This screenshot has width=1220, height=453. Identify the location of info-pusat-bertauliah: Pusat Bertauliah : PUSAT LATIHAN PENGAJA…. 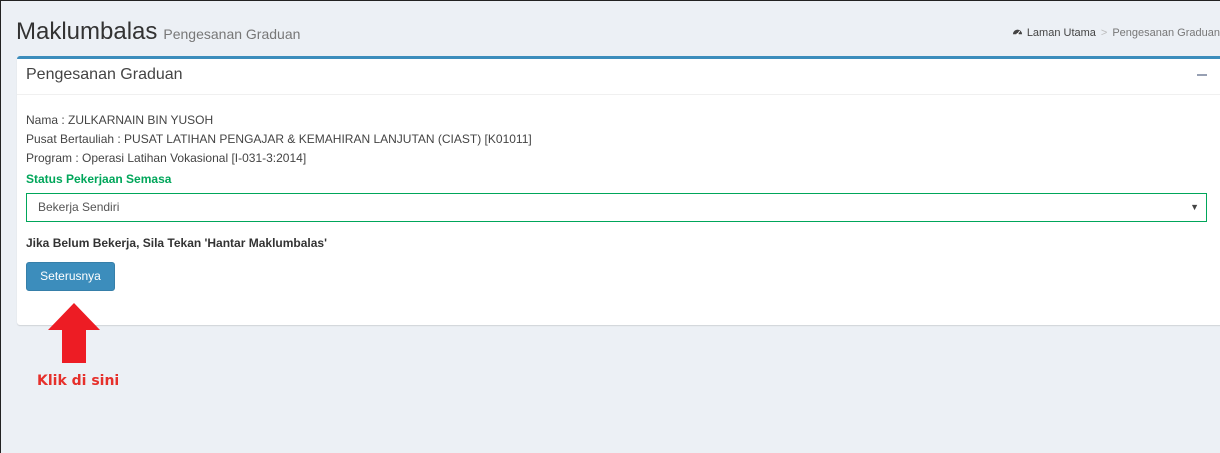
(279, 139).